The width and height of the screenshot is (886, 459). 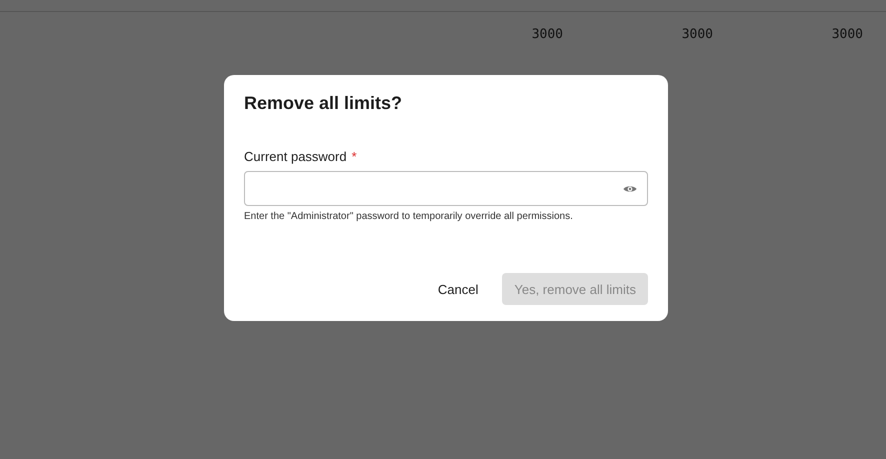 What do you see at coordinates (630, 189) in the screenshot?
I see `eye-icon` at bounding box center [630, 189].